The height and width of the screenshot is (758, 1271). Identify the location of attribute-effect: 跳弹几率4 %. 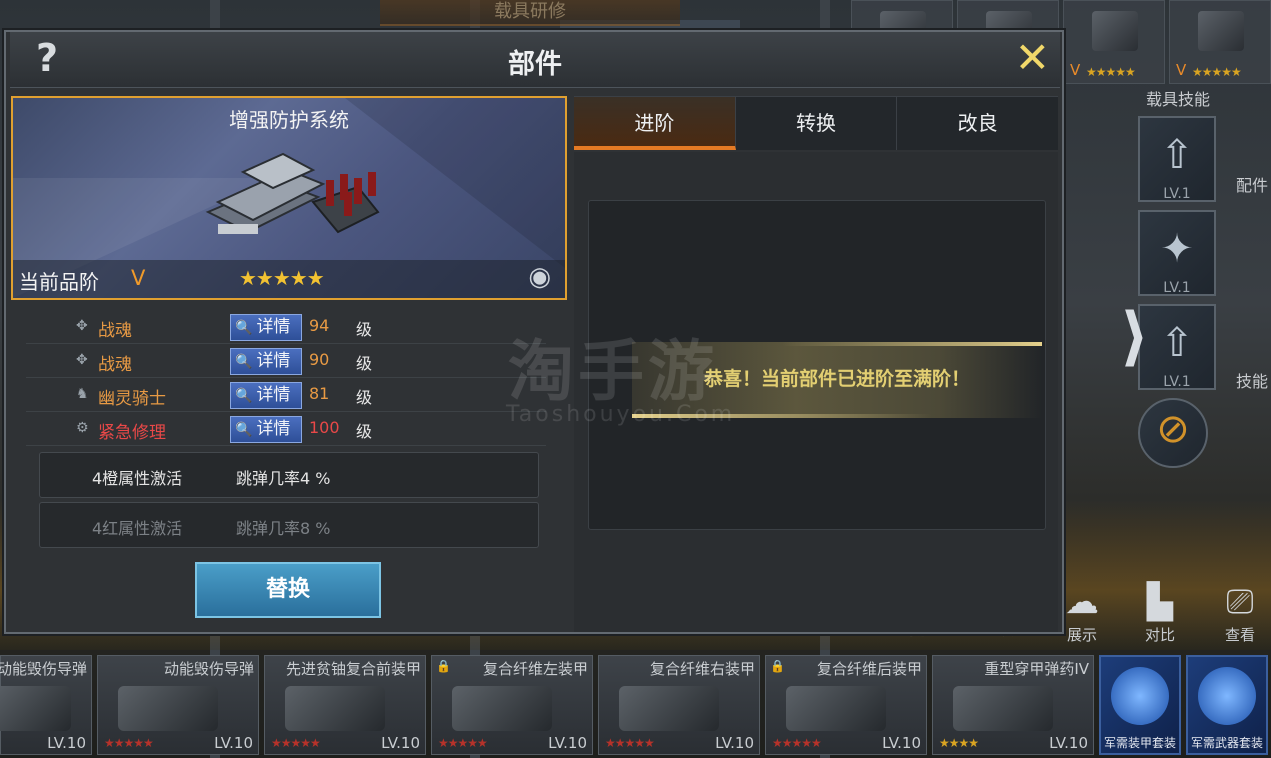
(283, 478).